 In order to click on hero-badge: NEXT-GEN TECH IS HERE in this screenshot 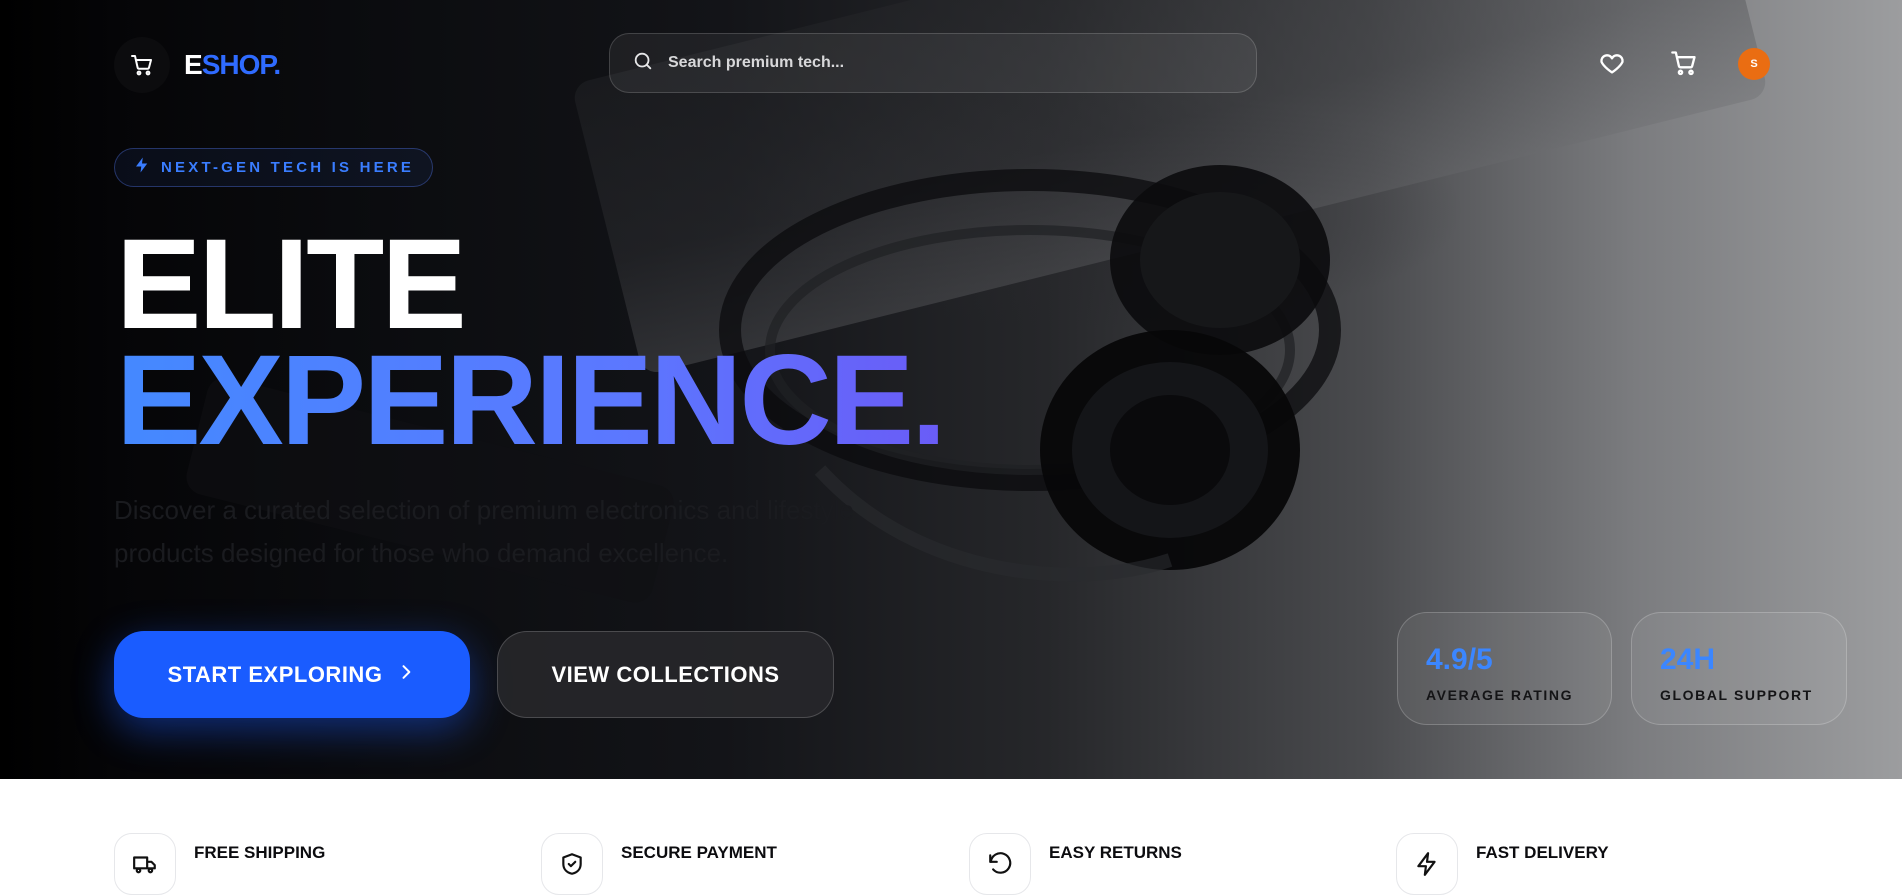, I will do `click(274, 167)`.